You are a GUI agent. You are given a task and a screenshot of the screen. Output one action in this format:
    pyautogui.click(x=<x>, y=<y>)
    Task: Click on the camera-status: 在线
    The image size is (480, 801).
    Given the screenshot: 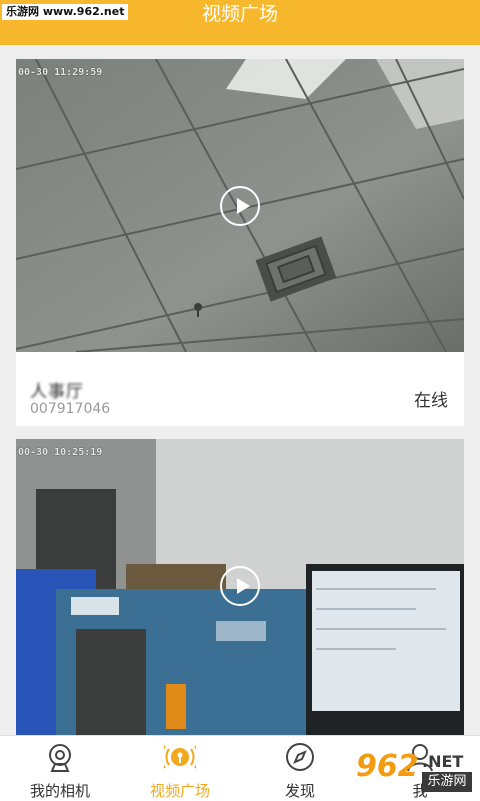 What is the action you would take?
    pyautogui.click(x=431, y=401)
    